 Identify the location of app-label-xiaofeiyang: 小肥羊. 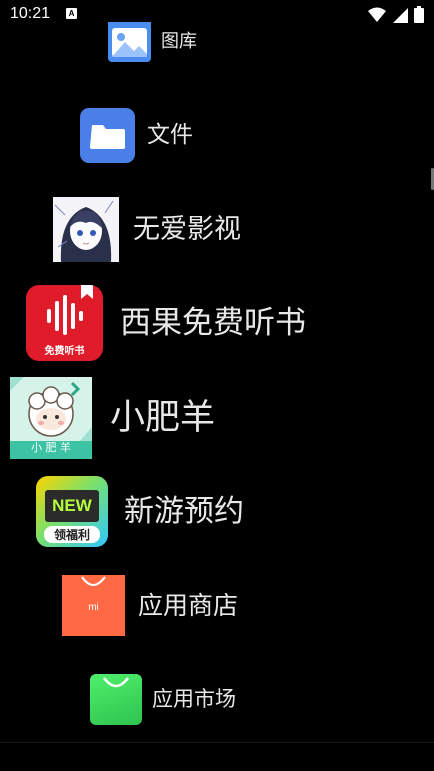
(163, 417).